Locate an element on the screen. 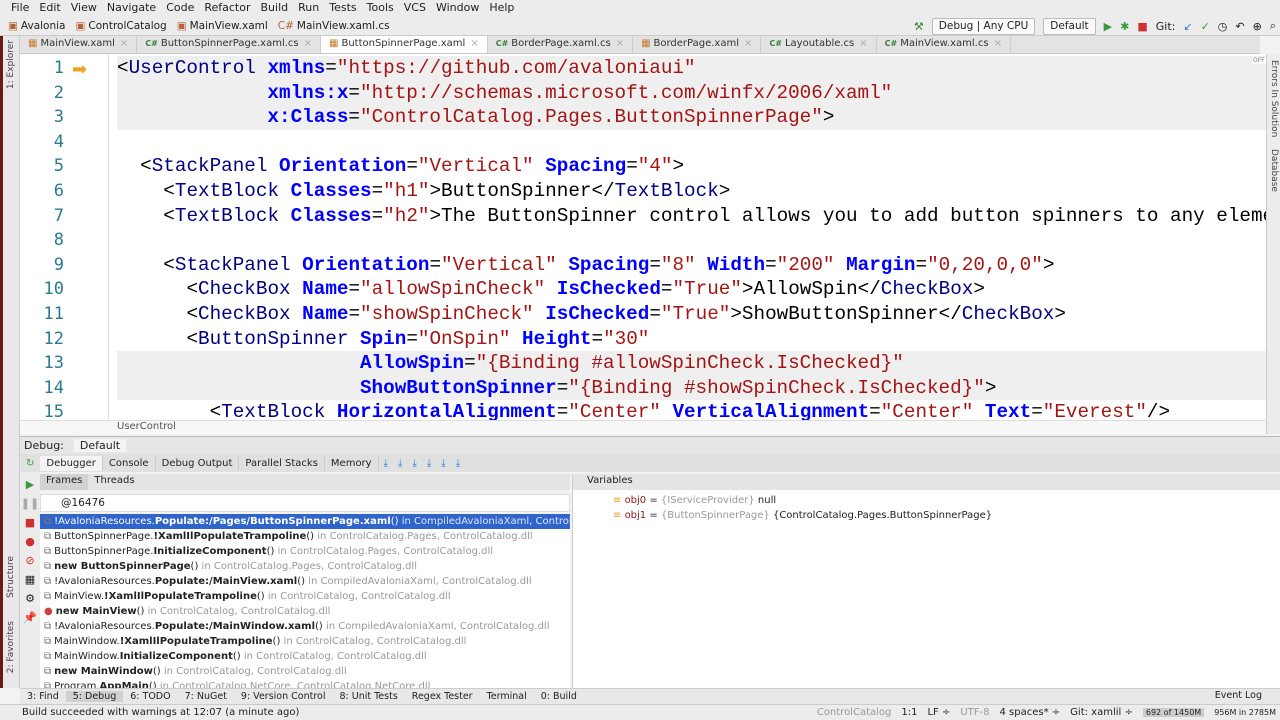  evaluate-icon: ⤓ is located at coordinates (458, 463).